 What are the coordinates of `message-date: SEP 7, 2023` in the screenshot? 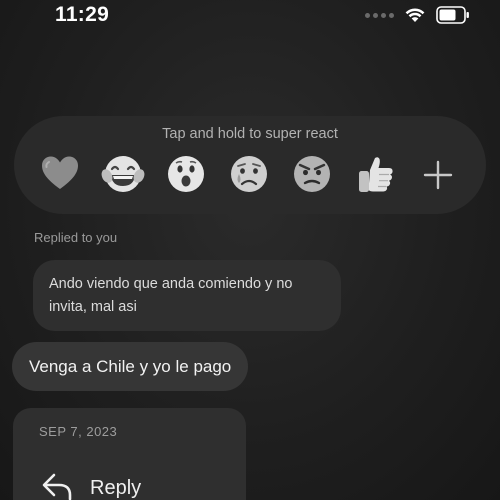 It's located at (78, 431).